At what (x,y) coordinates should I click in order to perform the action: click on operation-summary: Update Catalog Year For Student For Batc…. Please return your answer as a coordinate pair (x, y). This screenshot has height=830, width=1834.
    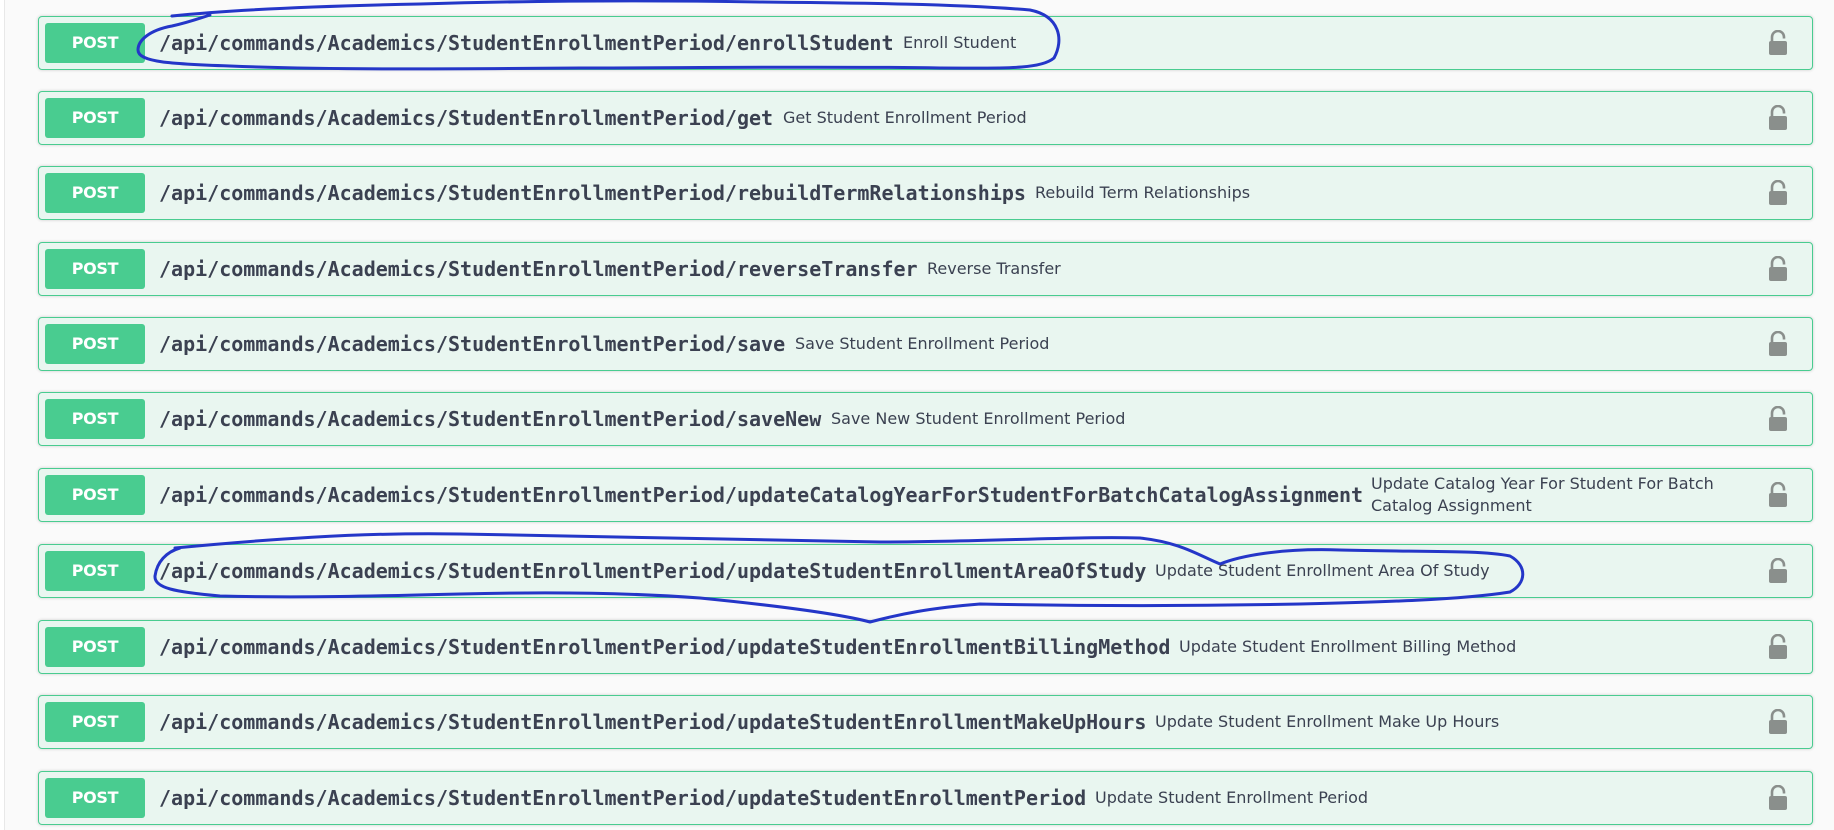
    Looking at the image, I should click on (1542, 494).